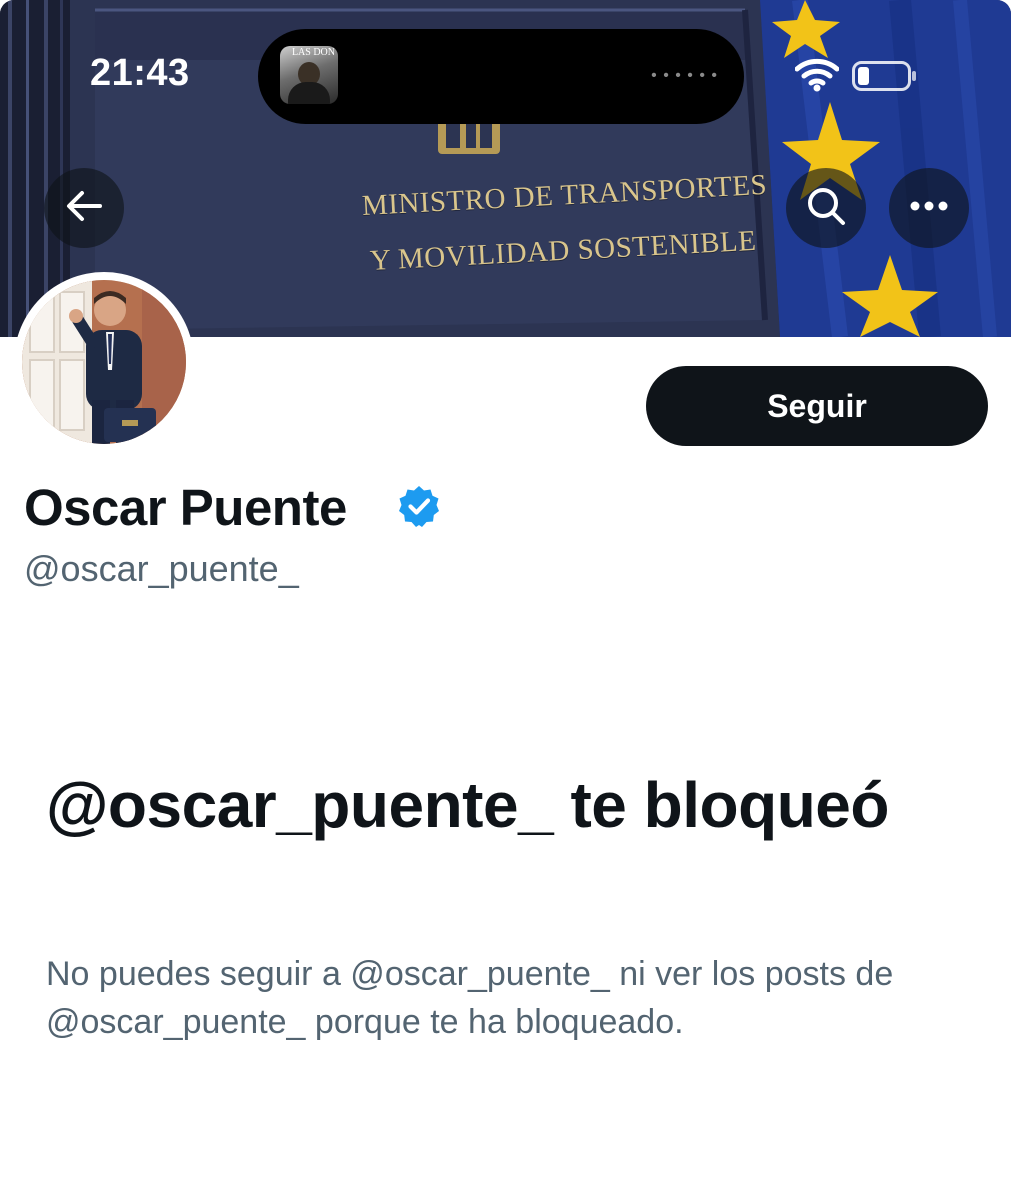 The image size is (1011, 1200). I want to click on wifi-icon, so click(817, 77).